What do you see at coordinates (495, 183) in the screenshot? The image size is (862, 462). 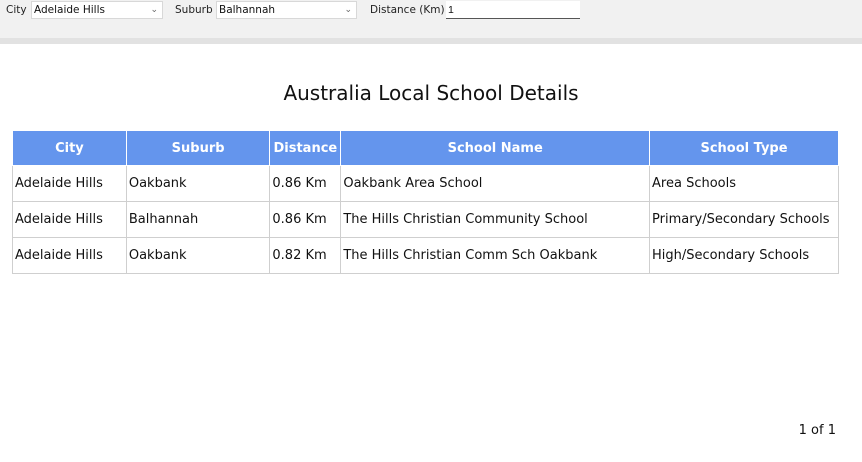 I see `cell-school-name: Oakbank Area School` at bounding box center [495, 183].